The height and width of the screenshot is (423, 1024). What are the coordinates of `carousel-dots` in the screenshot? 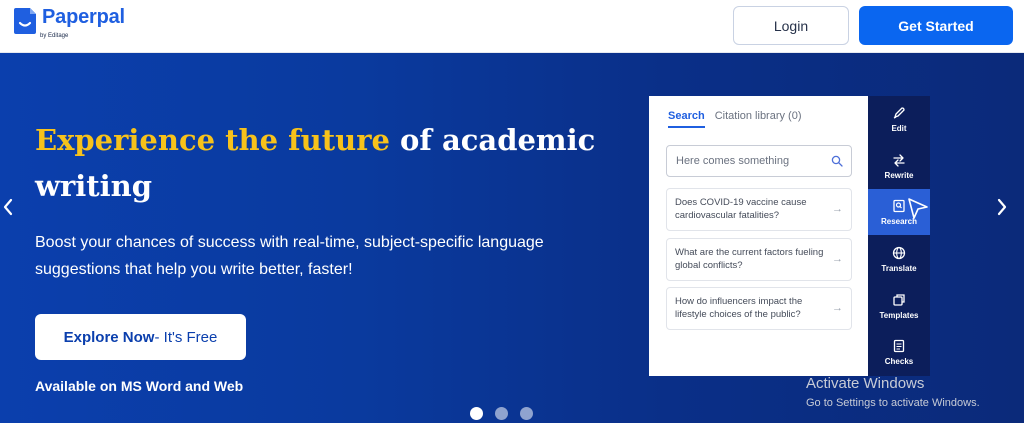 It's located at (501, 413).